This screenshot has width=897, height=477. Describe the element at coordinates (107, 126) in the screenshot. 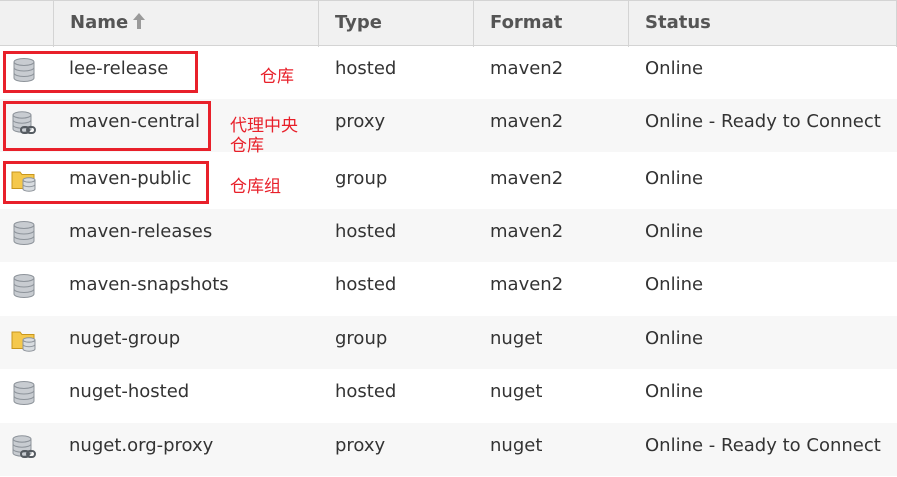

I see `highlight-box-proxy` at that location.